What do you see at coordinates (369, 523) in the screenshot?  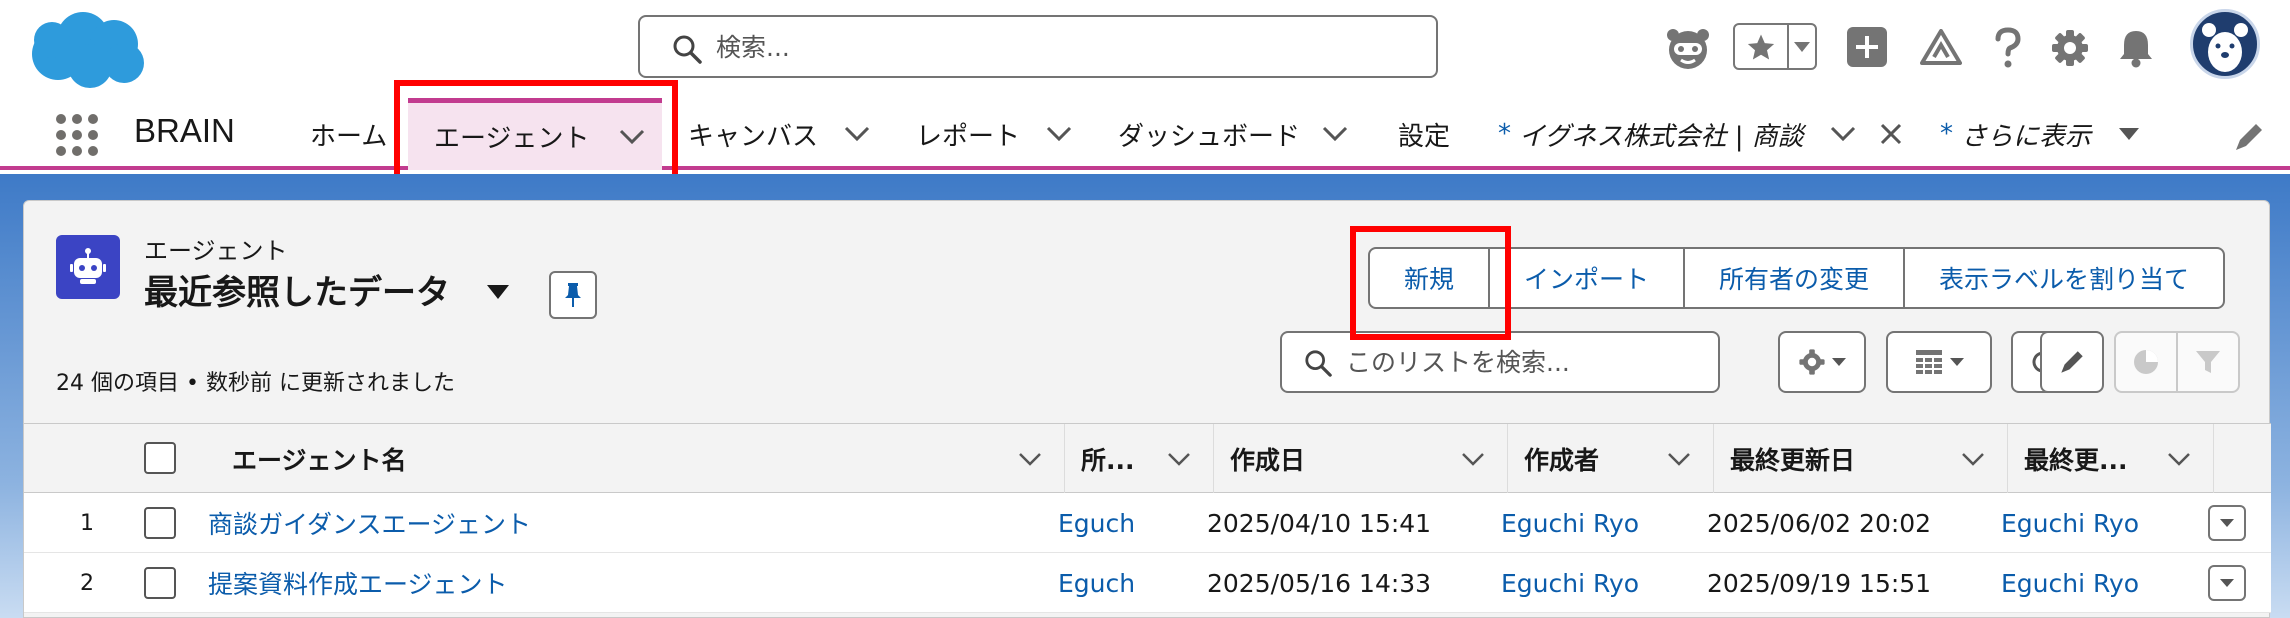 I see `agent-name-link: 商談ガイダンスエージェント` at bounding box center [369, 523].